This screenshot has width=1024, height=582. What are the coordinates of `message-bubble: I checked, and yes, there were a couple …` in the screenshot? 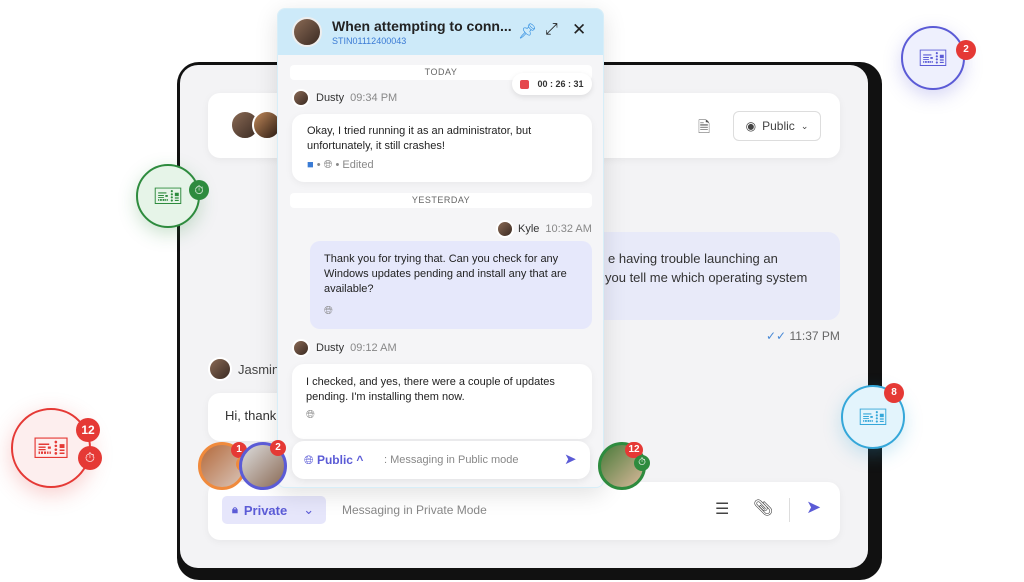 It's located at (442, 401).